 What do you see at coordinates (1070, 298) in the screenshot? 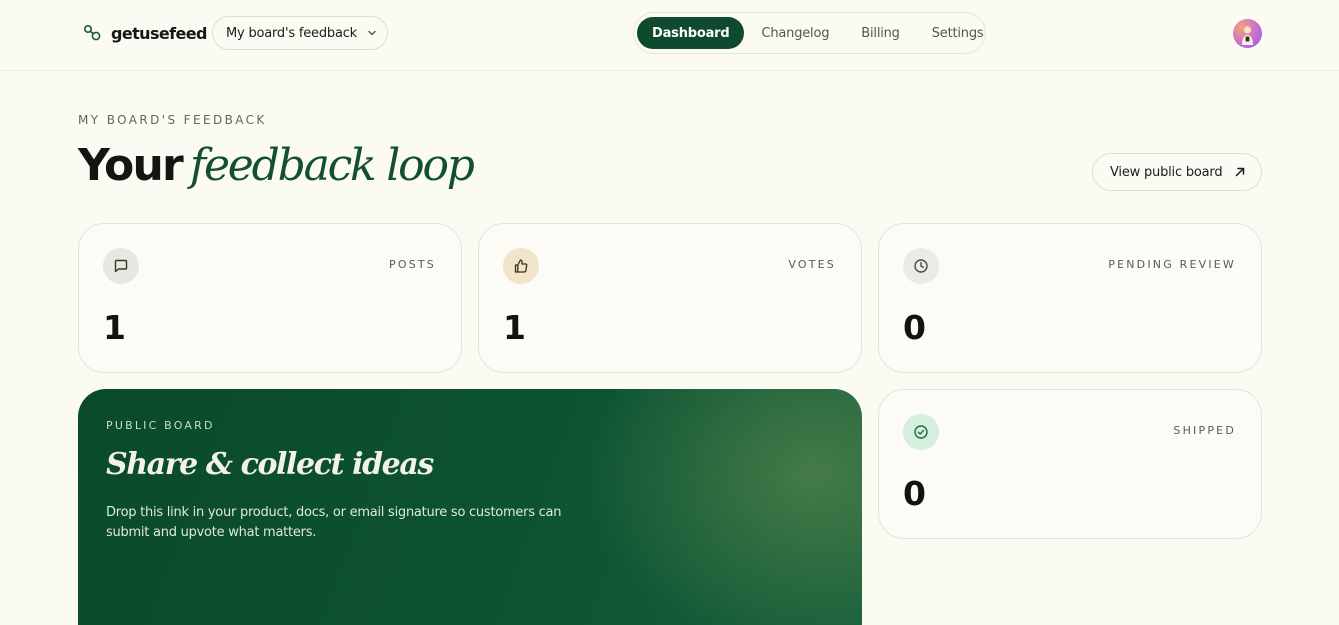
I see `stat-card-pending-review: PENDING REVIEW 0` at bounding box center [1070, 298].